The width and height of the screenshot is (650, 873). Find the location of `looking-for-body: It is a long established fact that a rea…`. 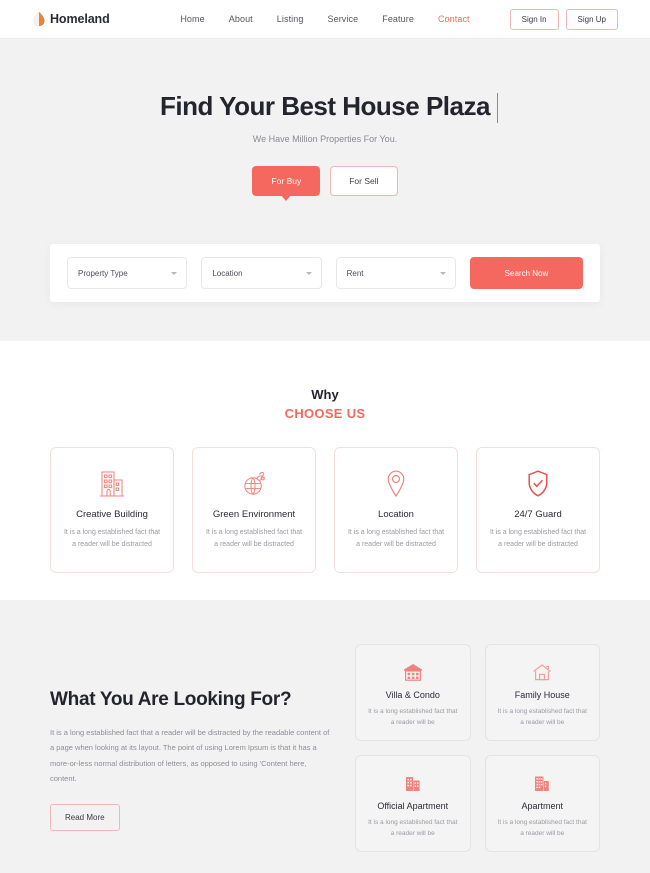

looking-for-body: It is a long established fact that a rea… is located at coordinates (190, 756).